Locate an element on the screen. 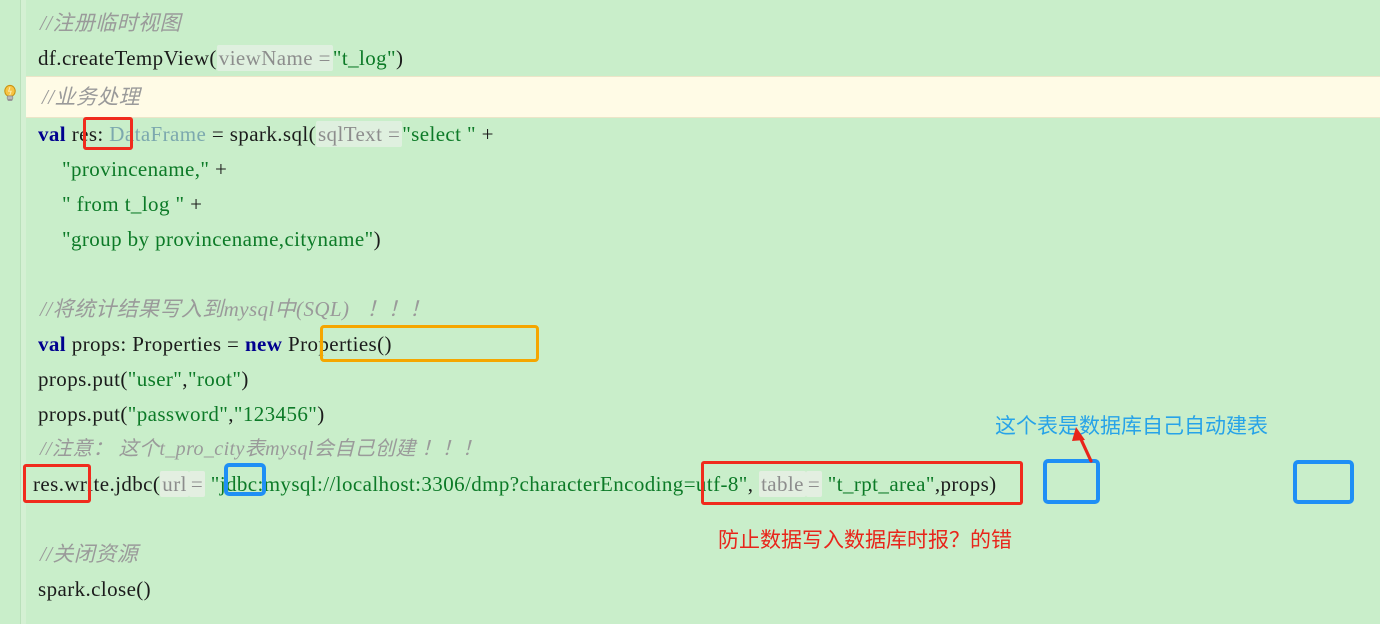 The image size is (1380, 624). code-token-jdbc-url-quote: " is located at coordinates (743, 484).